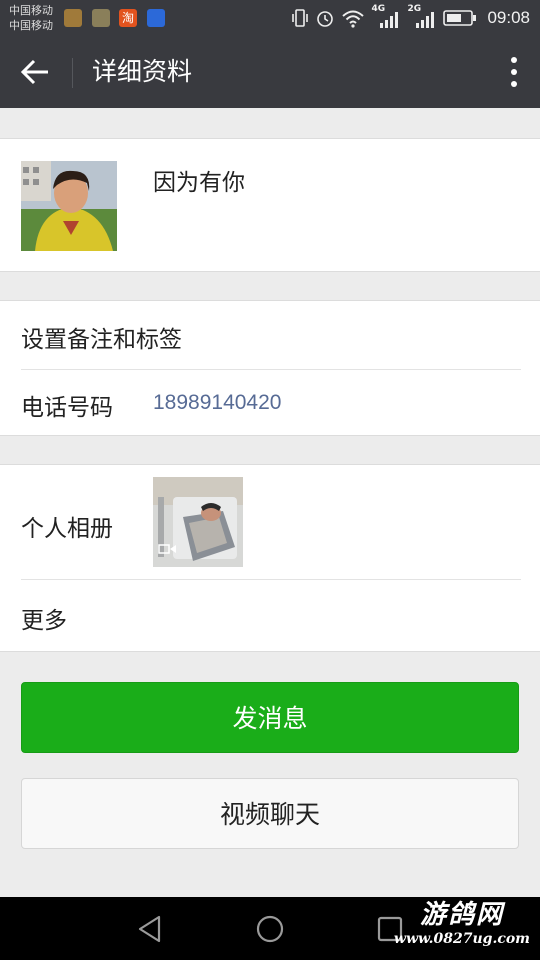 The height and width of the screenshot is (960, 540). What do you see at coordinates (150, 929) in the screenshot?
I see `nav-back-icon` at bounding box center [150, 929].